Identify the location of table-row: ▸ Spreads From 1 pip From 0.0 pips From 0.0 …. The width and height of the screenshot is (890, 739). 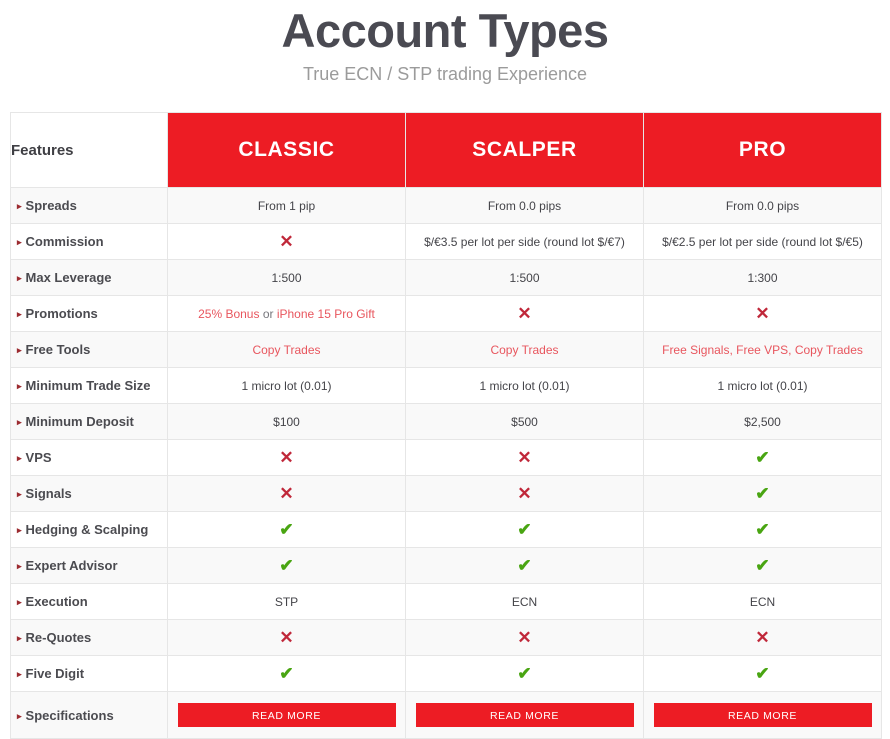
(446, 205).